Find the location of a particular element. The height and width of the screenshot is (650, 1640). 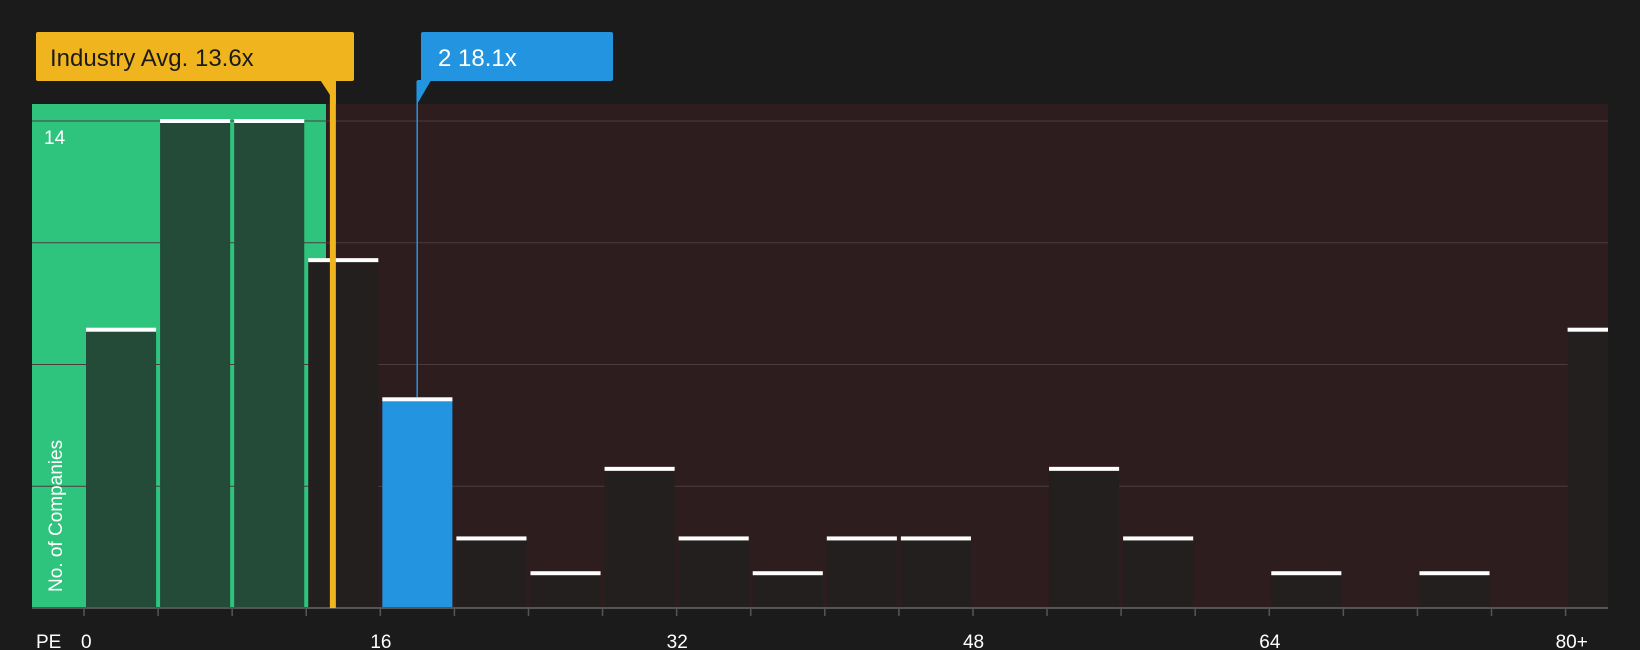

x-tick-label-0: 0 is located at coordinates (86, 641).